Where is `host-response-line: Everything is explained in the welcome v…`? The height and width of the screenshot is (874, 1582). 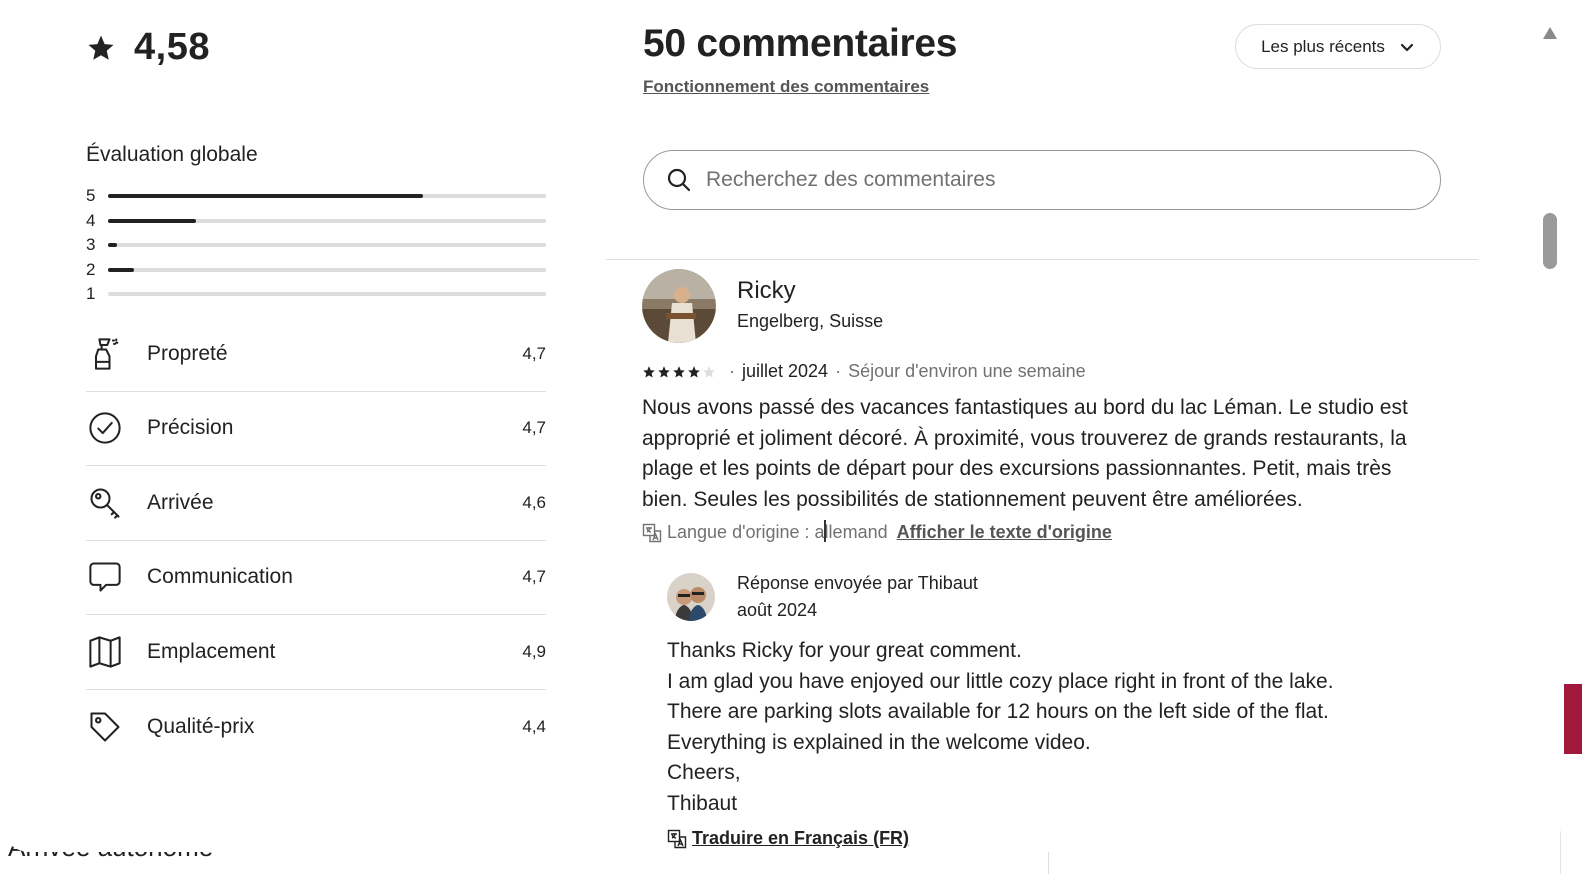 host-response-line: Everything is explained in the welcome v… is located at coordinates (879, 742).